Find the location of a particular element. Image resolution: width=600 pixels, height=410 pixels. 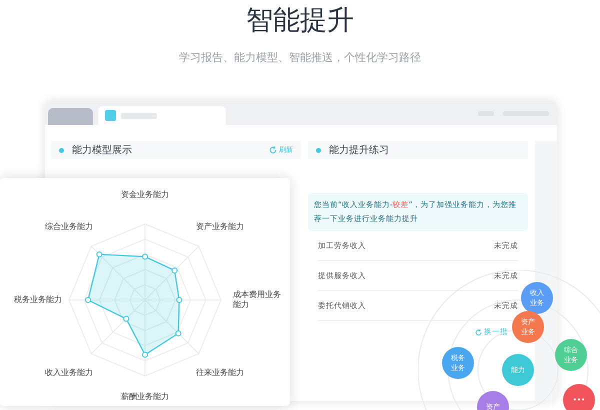

axis-label: 往来业务能力 is located at coordinates (220, 373).